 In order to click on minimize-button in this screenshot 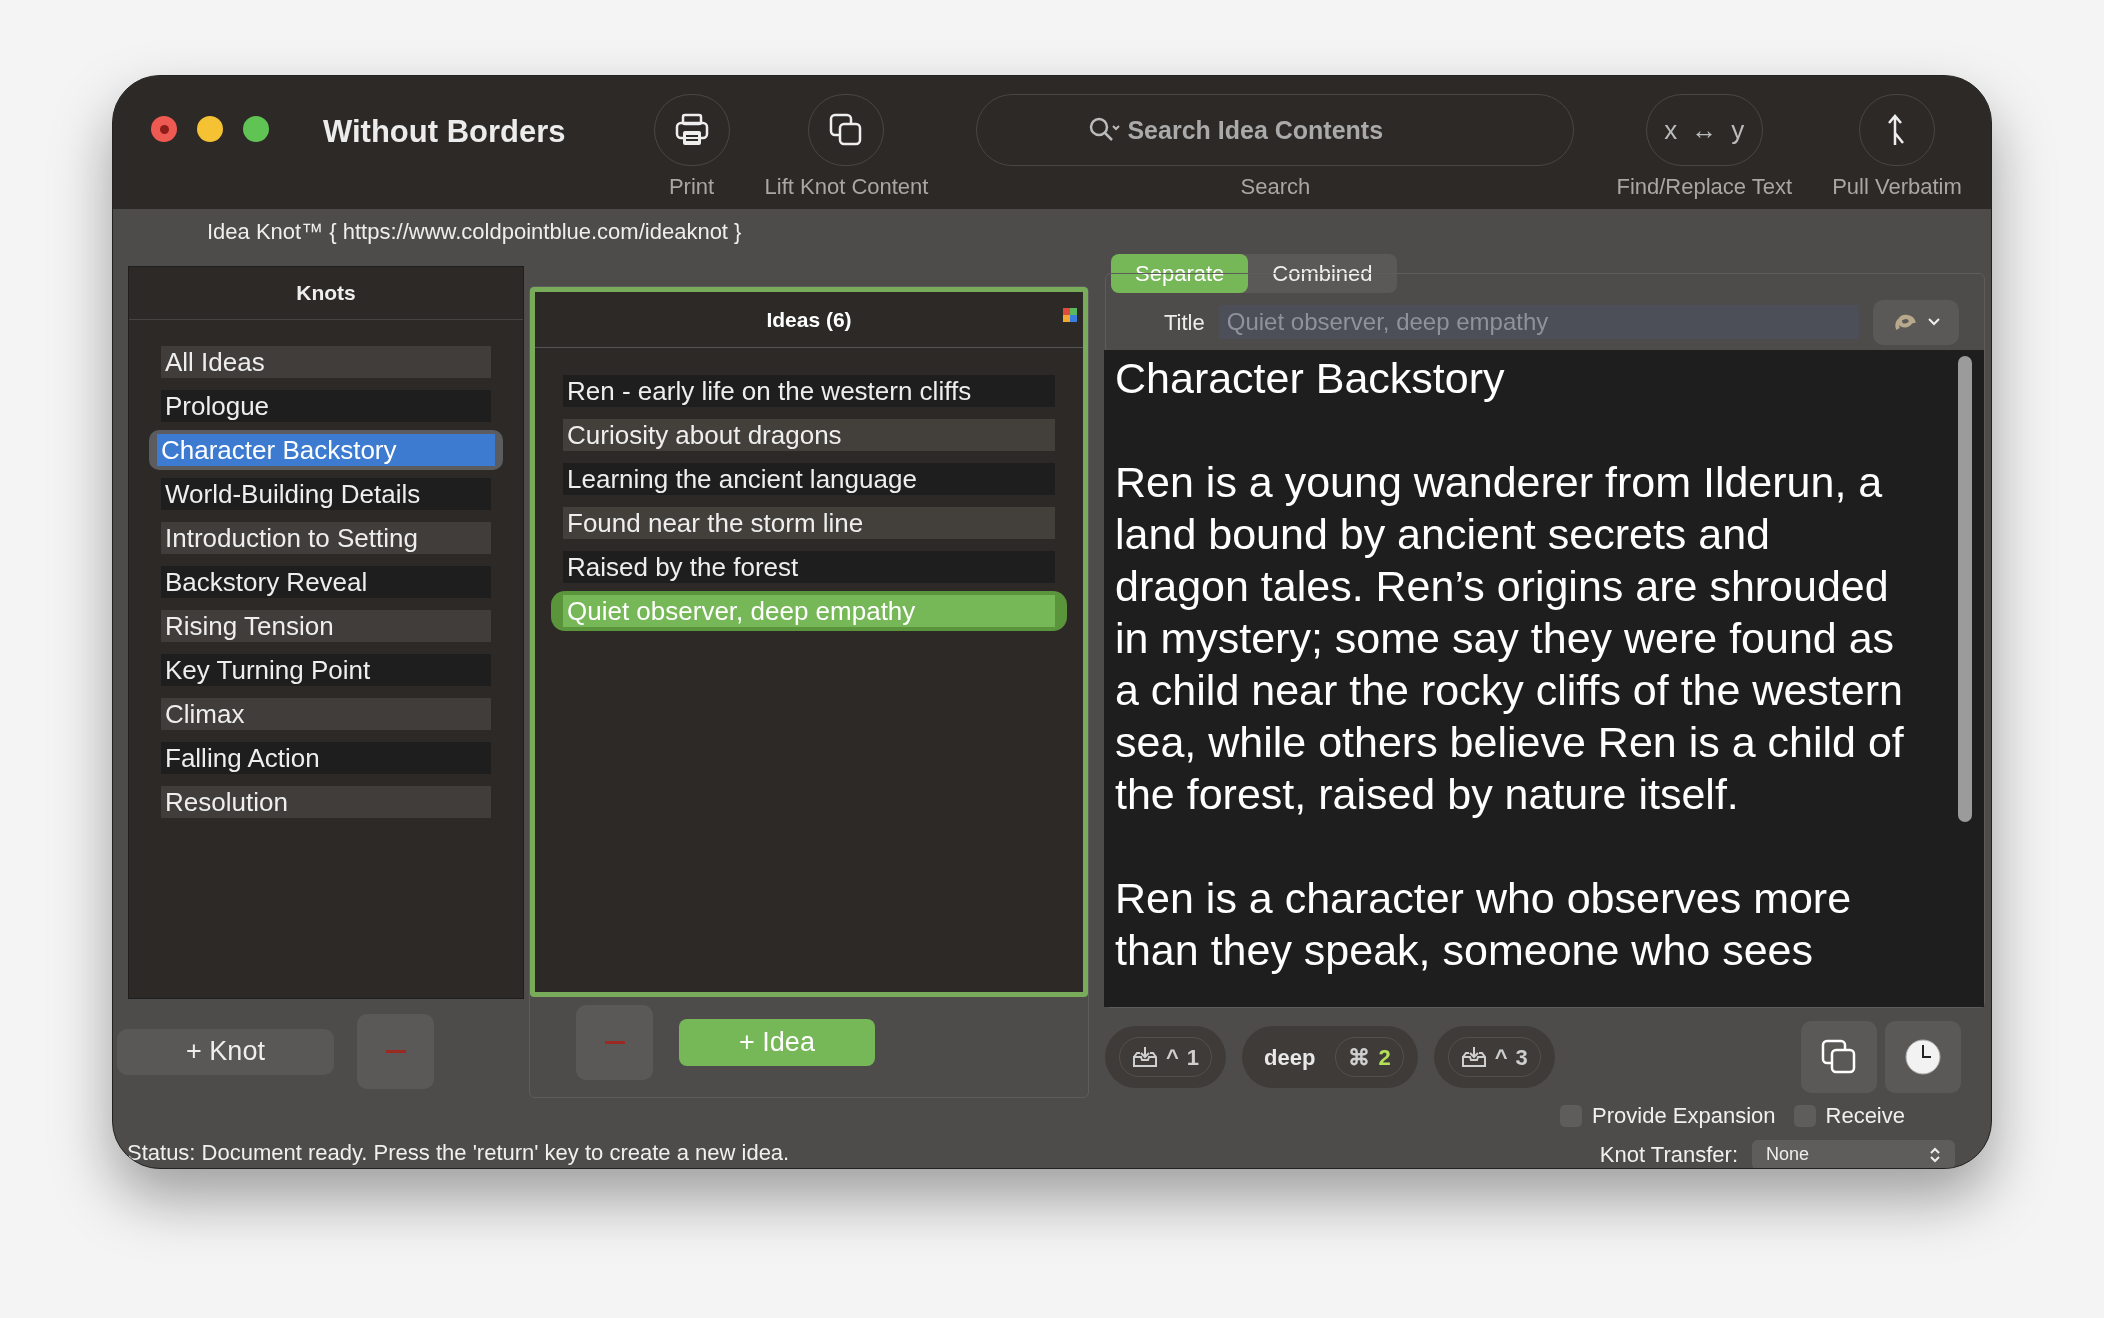, I will do `click(210, 129)`.